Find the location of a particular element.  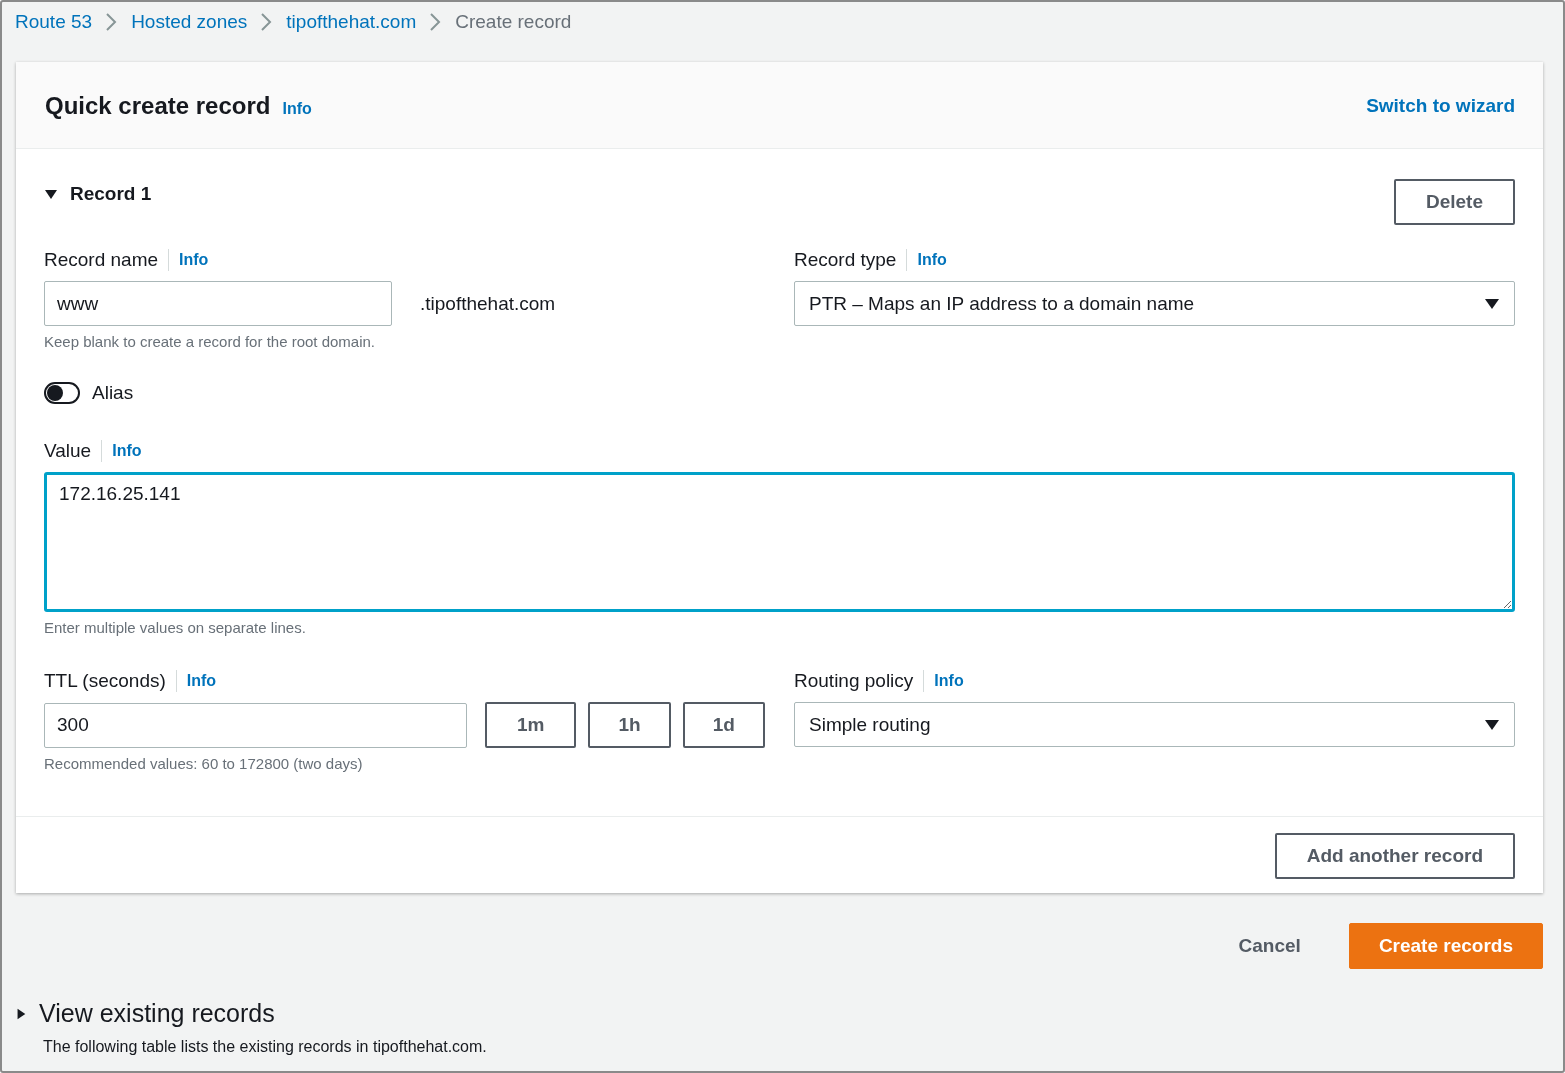

existing-records-expander: View existing records is located at coordinates (779, 1013).